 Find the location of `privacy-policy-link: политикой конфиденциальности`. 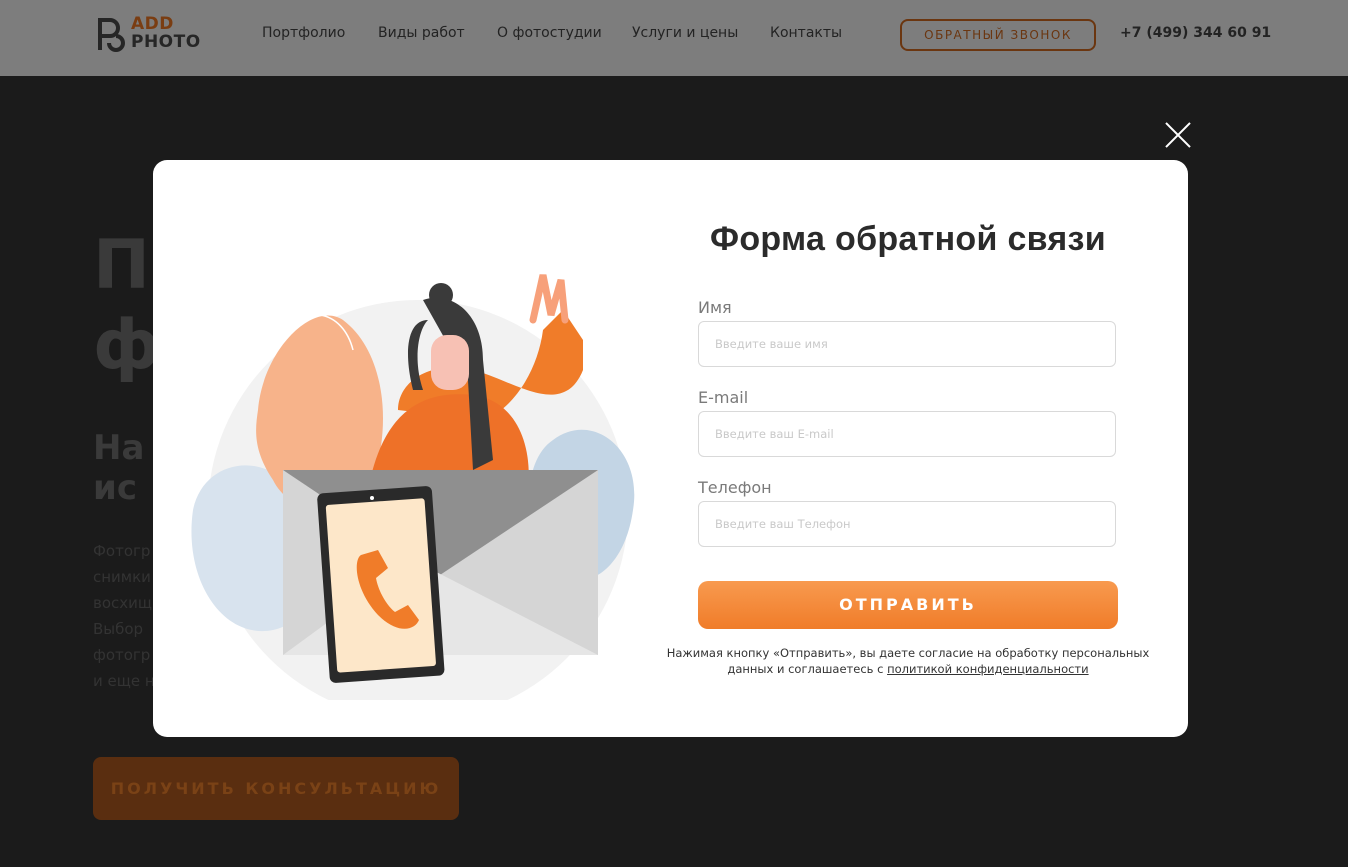

privacy-policy-link: политикой конфиденциальности is located at coordinates (988, 669).